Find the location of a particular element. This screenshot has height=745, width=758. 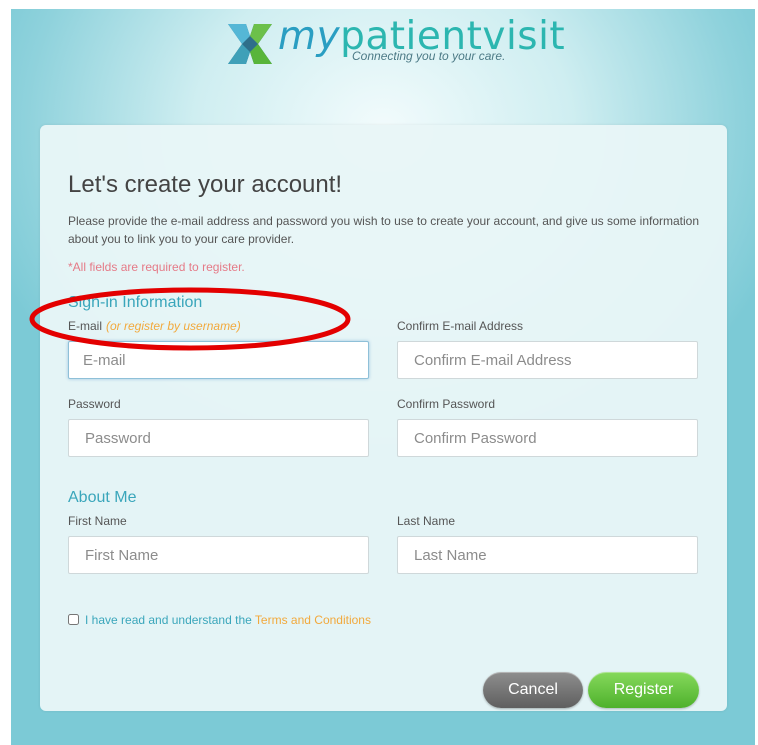

page-title: Let's create your account! is located at coordinates (205, 184).